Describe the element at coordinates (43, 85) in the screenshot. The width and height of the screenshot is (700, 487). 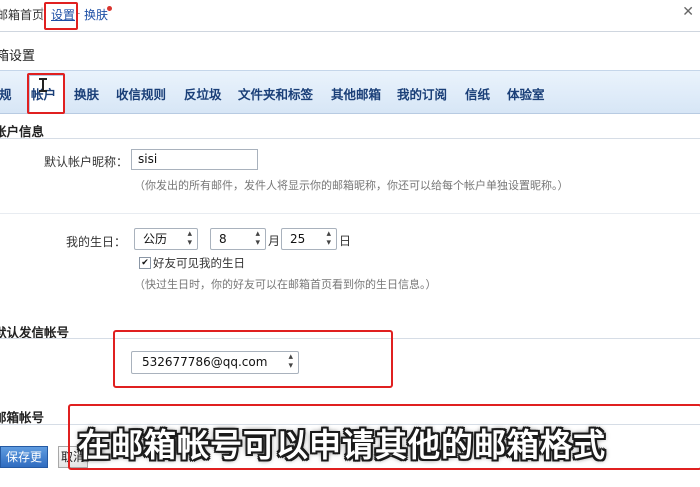
I see `text-cursor-icon` at that location.